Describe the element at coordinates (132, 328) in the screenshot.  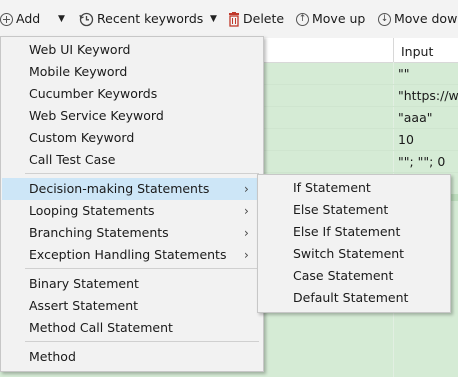
I see `menu-item-method-call-statement: Method Call Statement` at that location.